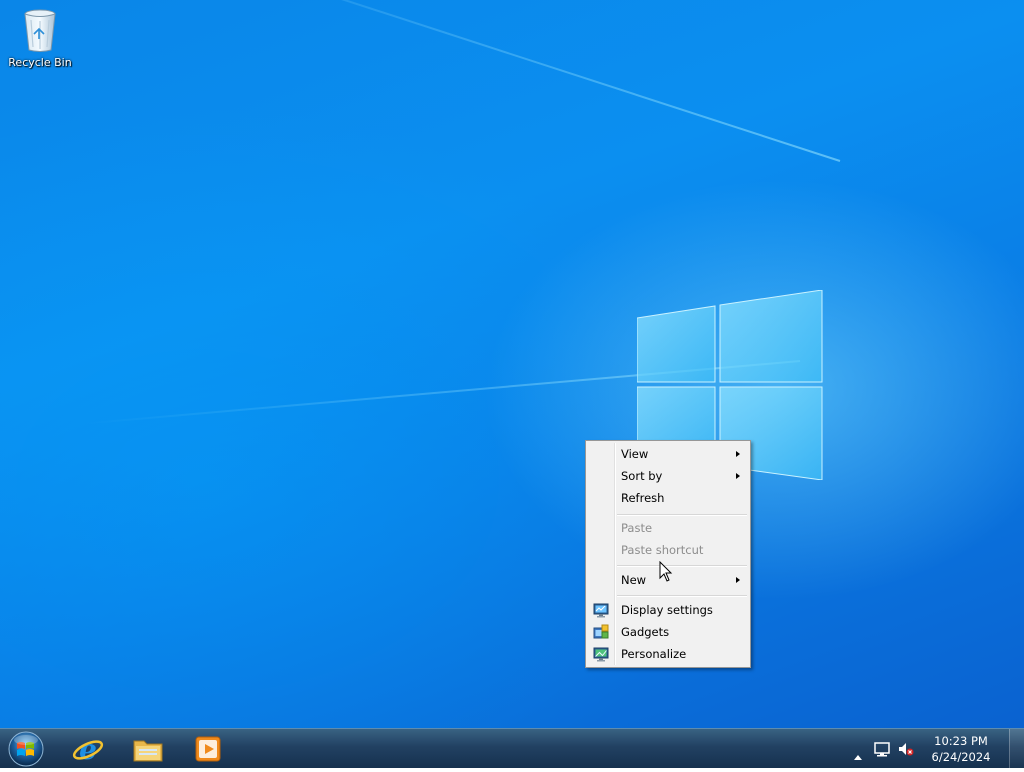 This screenshot has width=1024, height=772. Describe the element at coordinates (906, 751) in the screenshot. I see `volume-muted-icon` at that location.